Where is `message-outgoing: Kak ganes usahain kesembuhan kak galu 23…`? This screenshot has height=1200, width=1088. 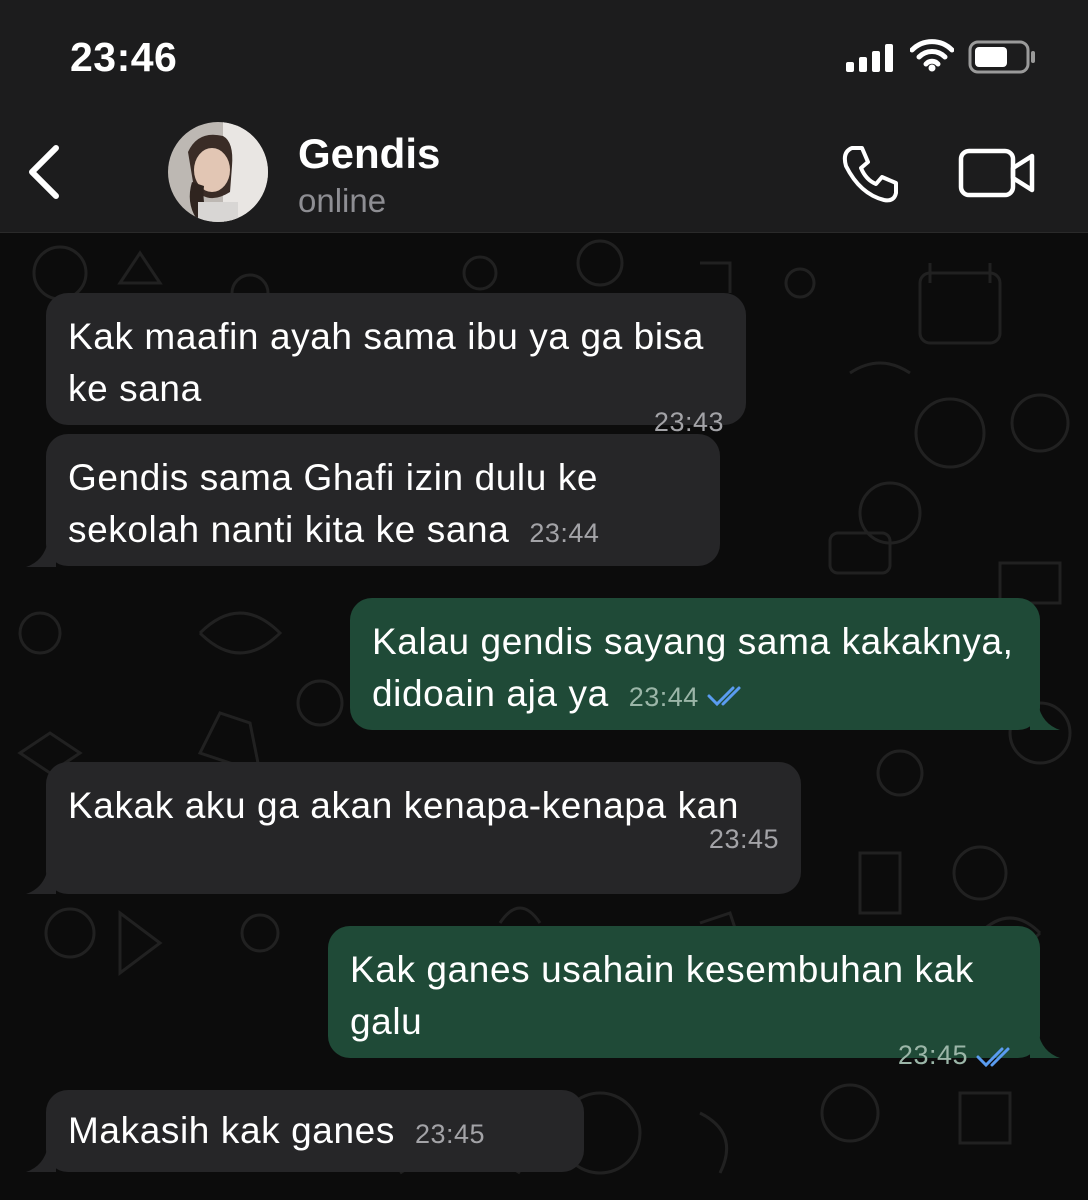 message-outgoing: Kak ganes usahain kesembuhan kak galu 23… is located at coordinates (684, 998).